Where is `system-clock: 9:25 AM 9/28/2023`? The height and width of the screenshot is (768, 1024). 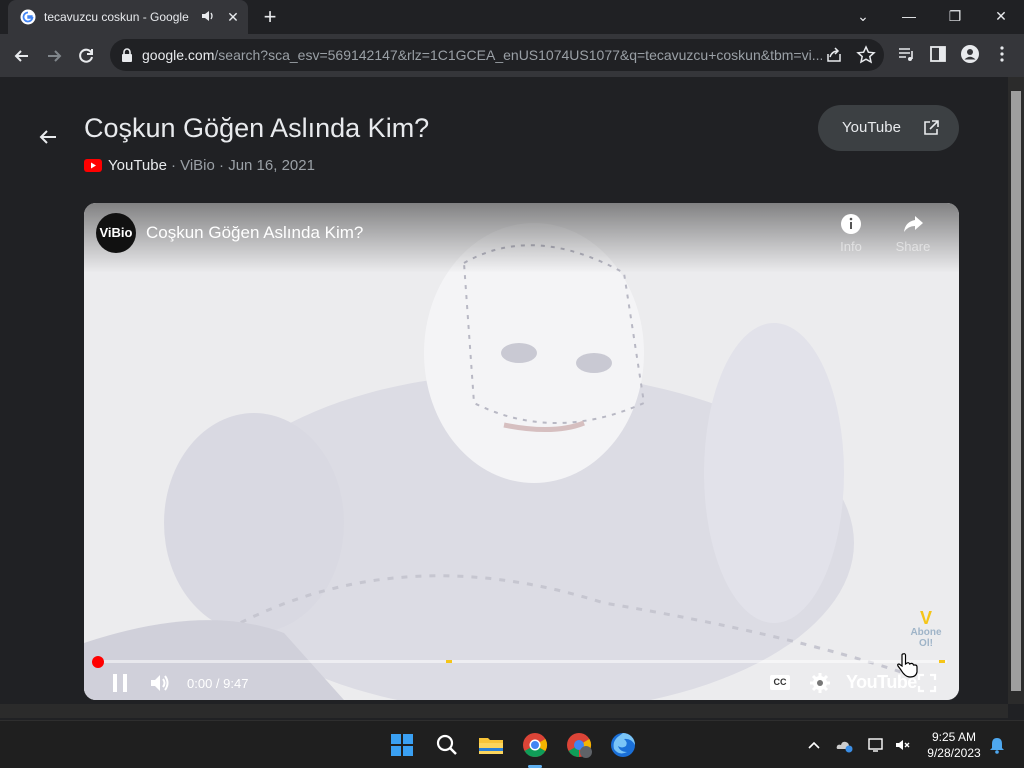
system-clock: 9:25 AM 9/28/2023 is located at coordinates (954, 745).